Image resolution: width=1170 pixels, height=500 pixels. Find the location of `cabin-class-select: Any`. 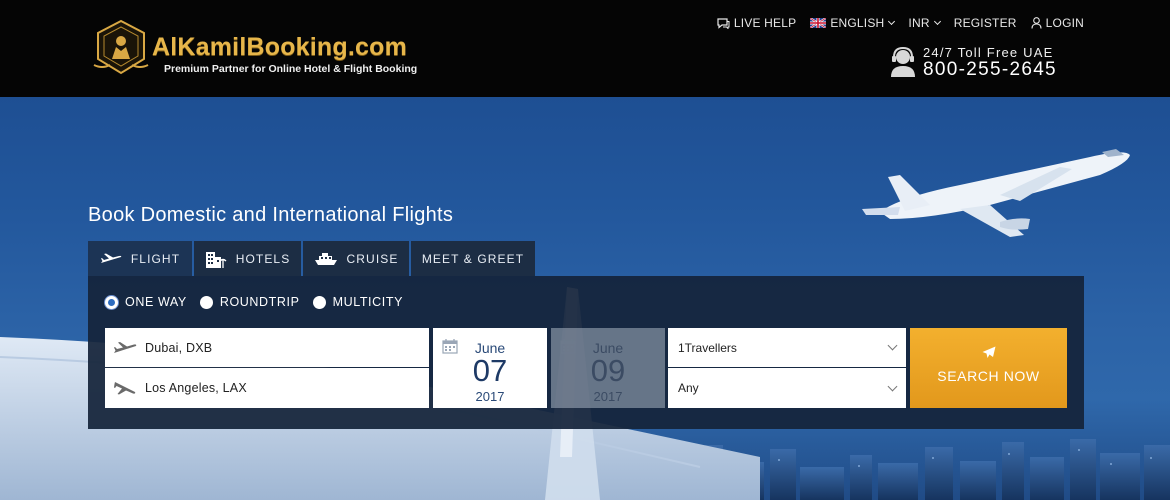

cabin-class-select: Any is located at coordinates (787, 388).